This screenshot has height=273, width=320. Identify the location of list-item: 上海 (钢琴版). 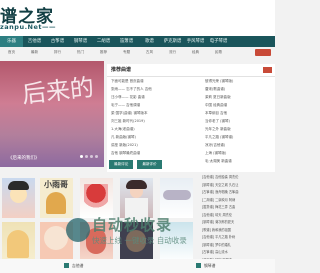
(239, 155).